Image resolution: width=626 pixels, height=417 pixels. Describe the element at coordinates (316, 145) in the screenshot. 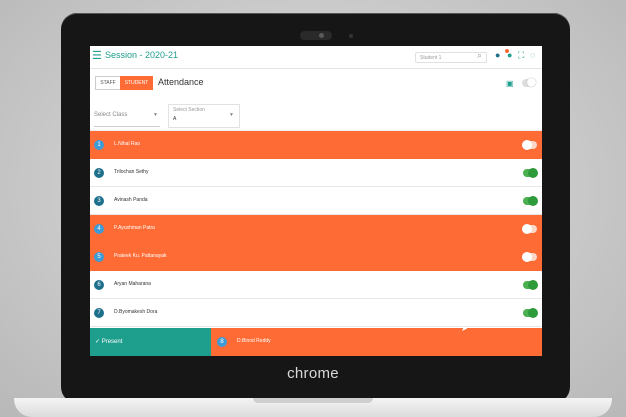

I see `student-row: 1 L.Nihal Rao` at that location.